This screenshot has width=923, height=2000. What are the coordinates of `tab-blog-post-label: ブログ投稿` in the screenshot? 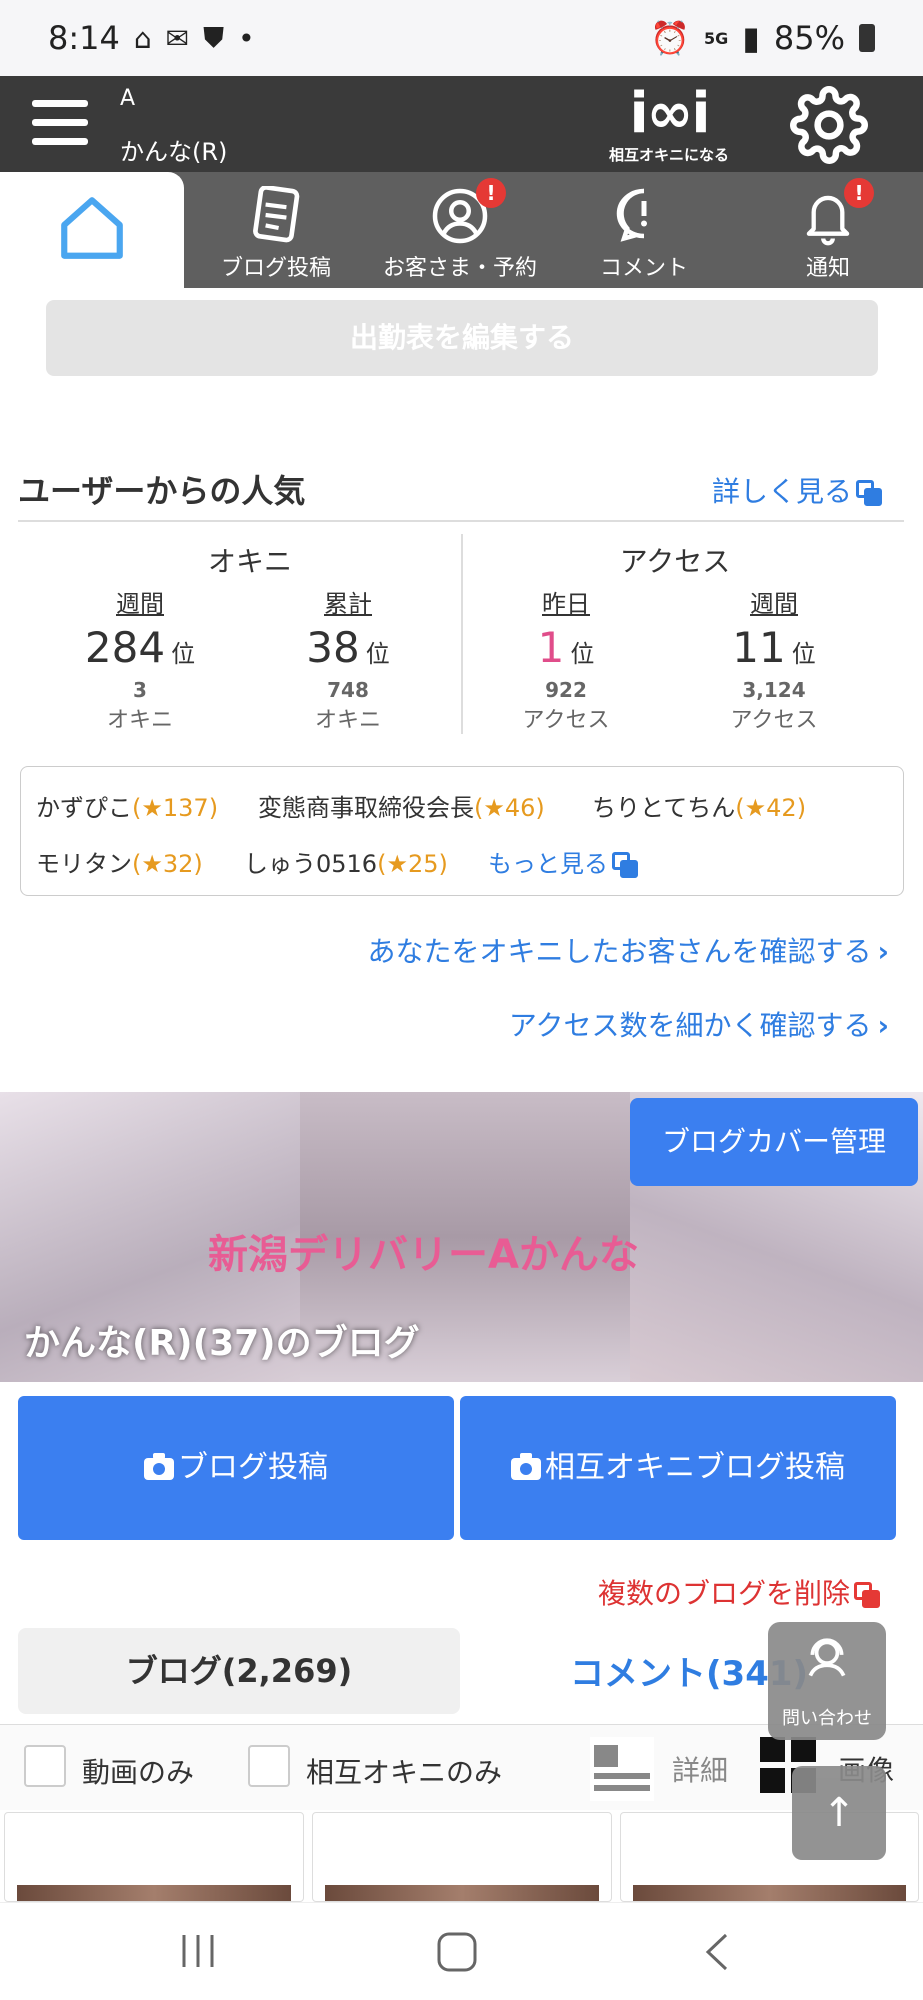 It's located at (275, 268).